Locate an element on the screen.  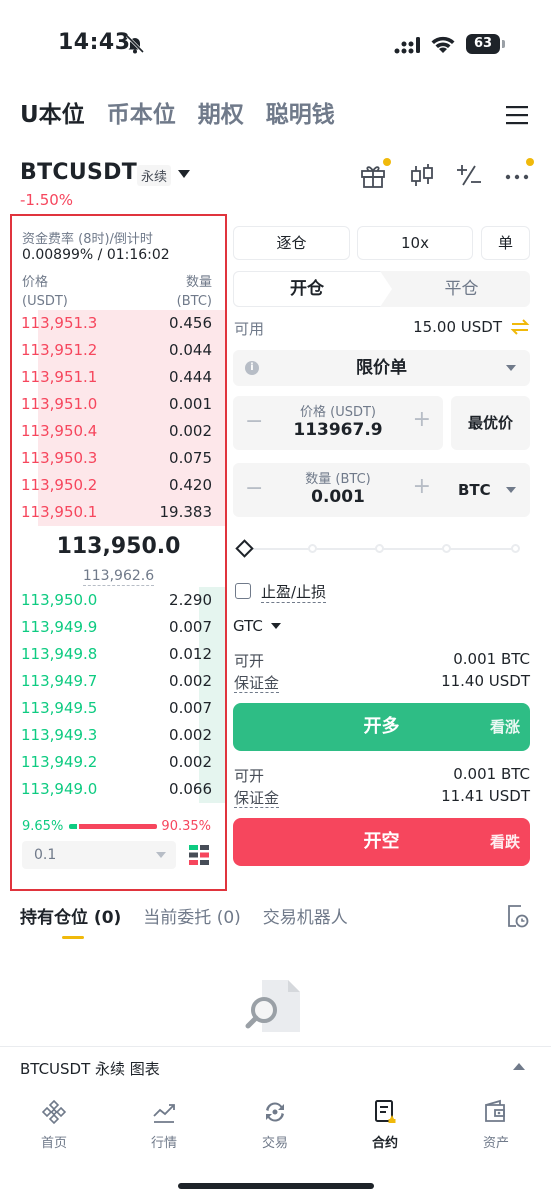
open-long-button: 开多 看涨 is located at coordinates (381, 727).